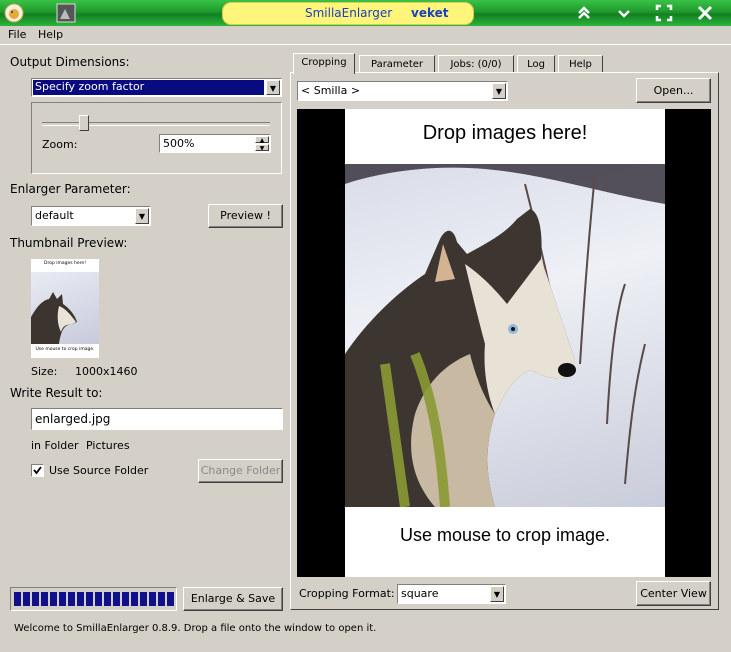  I want to click on menu-divider, so click(365, 44).